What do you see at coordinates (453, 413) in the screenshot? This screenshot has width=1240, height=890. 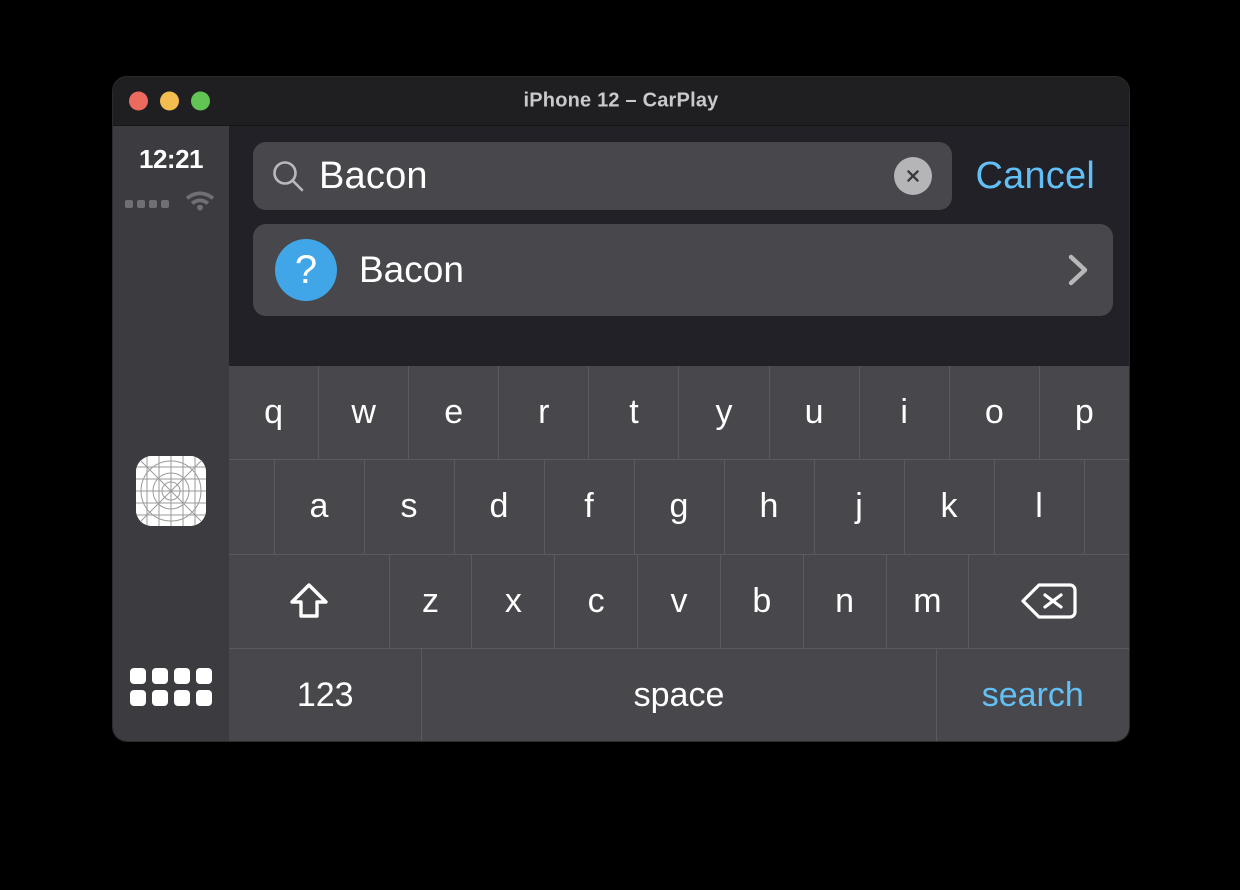 I see `key-e: e` at bounding box center [453, 413].